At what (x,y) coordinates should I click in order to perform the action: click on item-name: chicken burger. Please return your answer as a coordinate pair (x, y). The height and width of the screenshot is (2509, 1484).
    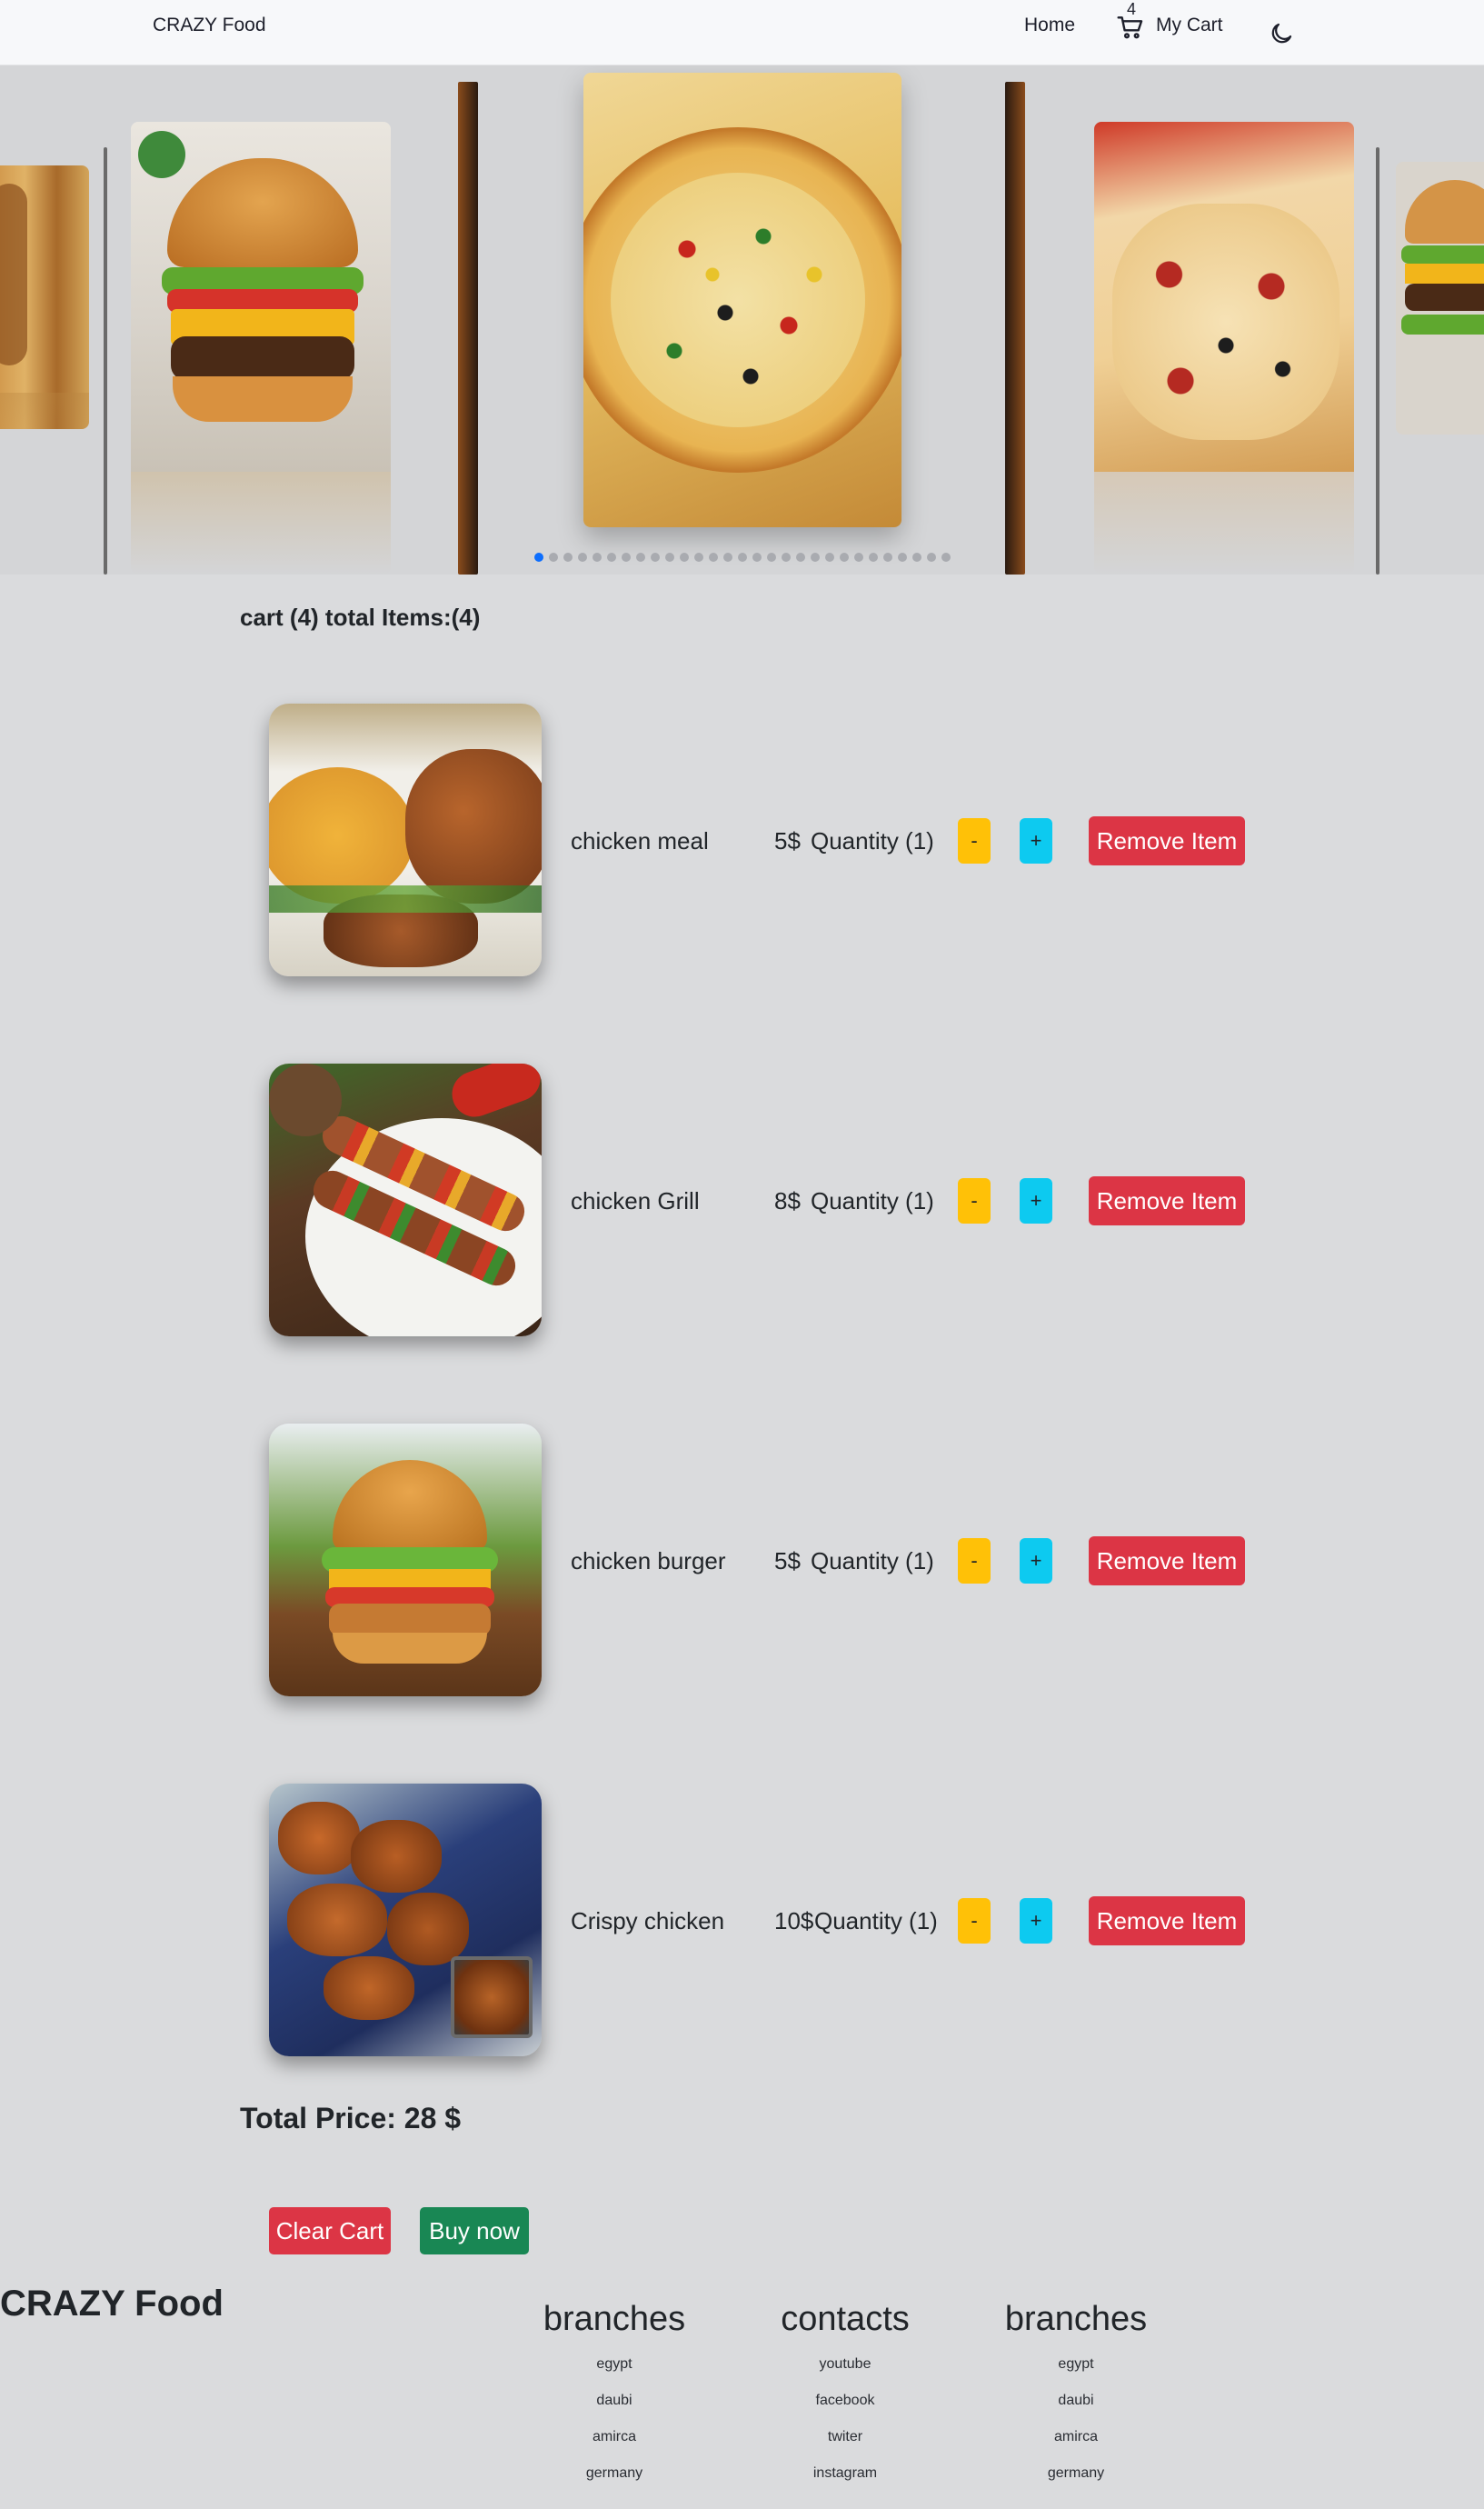
    Looking at the image, I should click on (648, 1560).